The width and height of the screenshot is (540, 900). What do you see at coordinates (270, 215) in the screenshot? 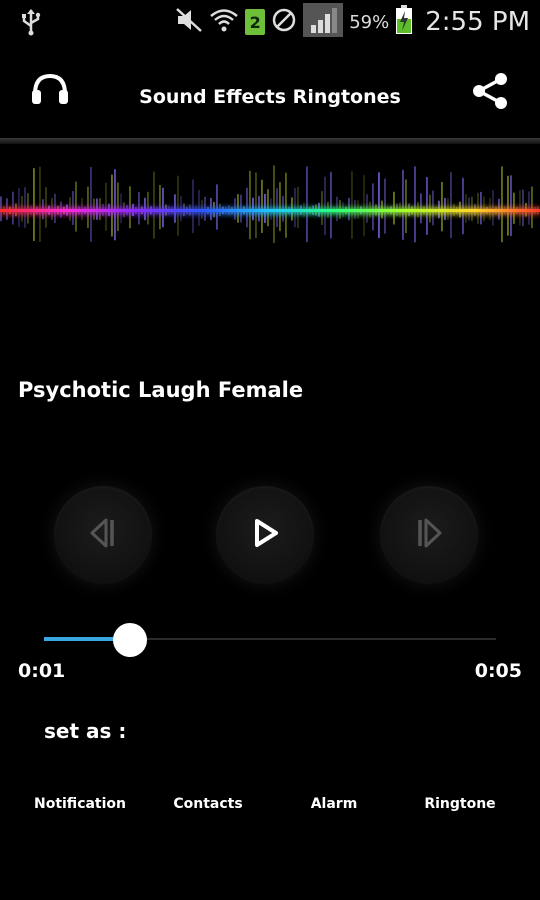
I see `waveform-visualizer` at bounding box center [270, 215].